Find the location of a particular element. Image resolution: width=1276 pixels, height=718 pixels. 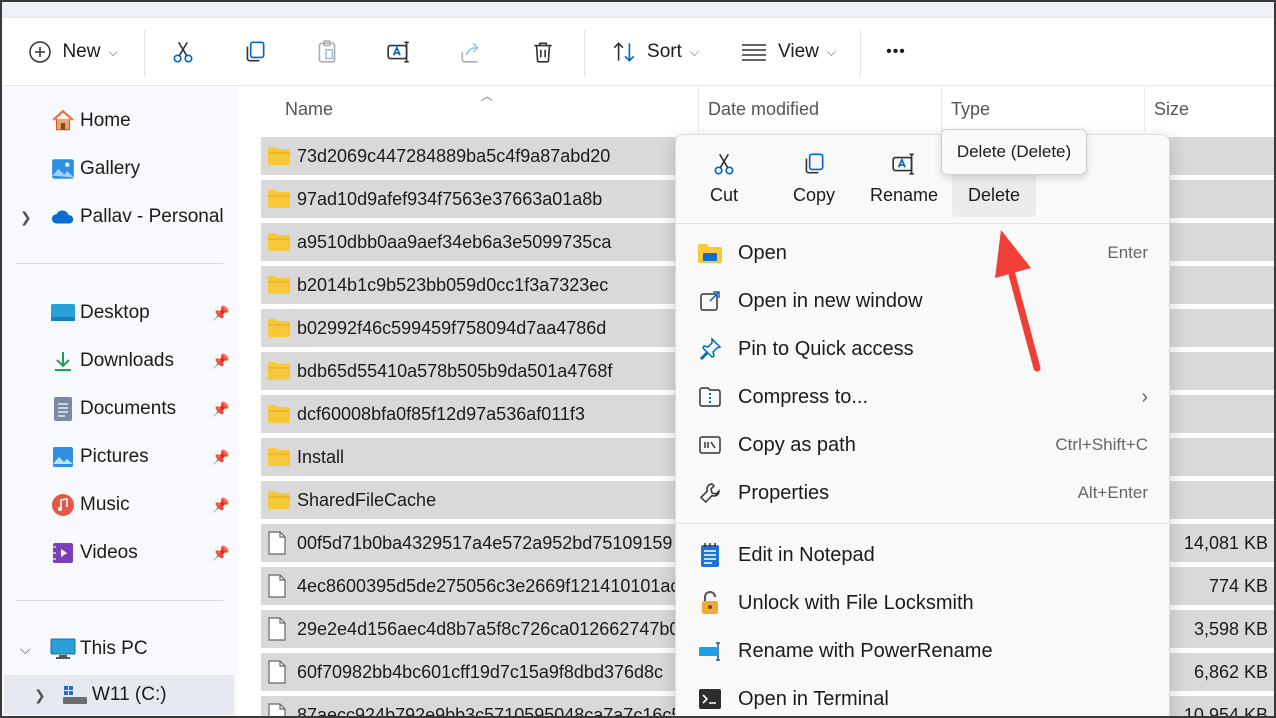

lock-icon is located at coordinates (710, 603).